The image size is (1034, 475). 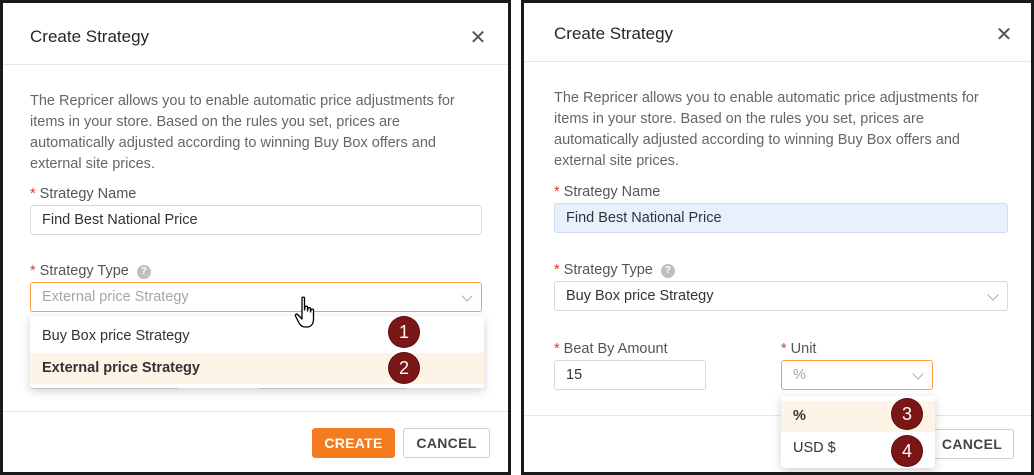 I want to click on step-badge-4: 4, so click(x=907, y=451).